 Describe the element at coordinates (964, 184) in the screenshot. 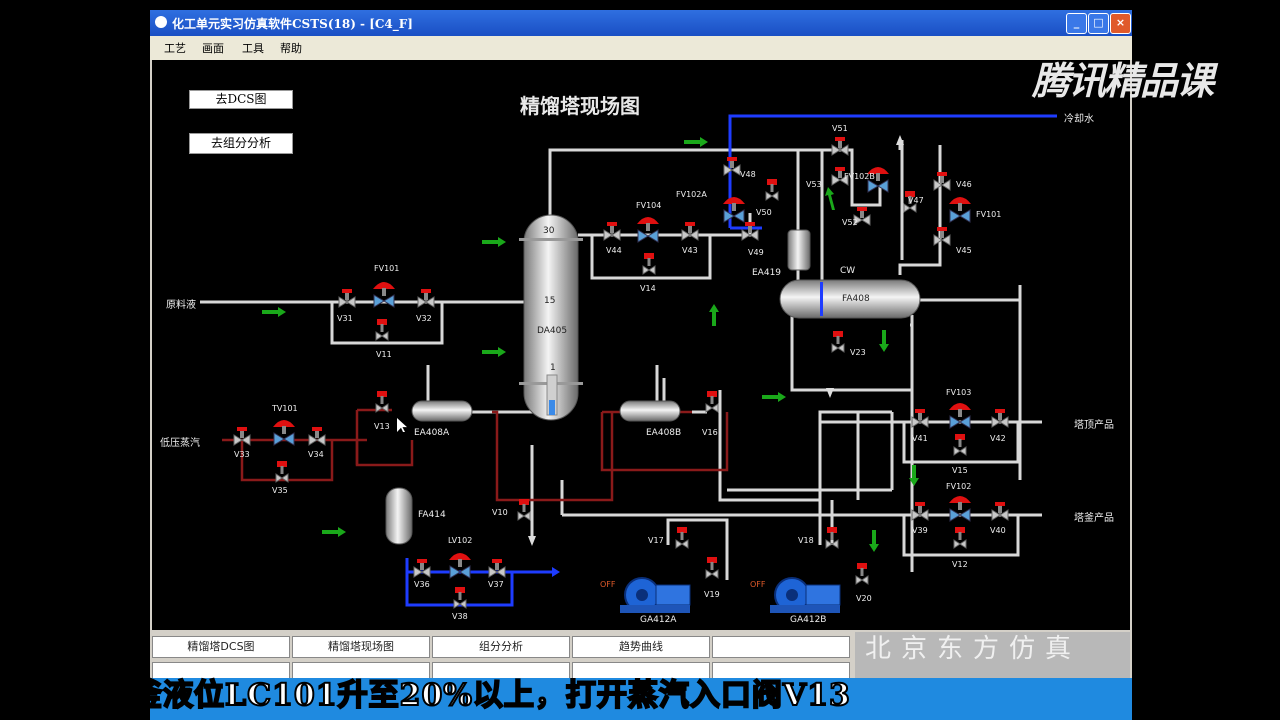

I see `tag-v46: V46` at that location.